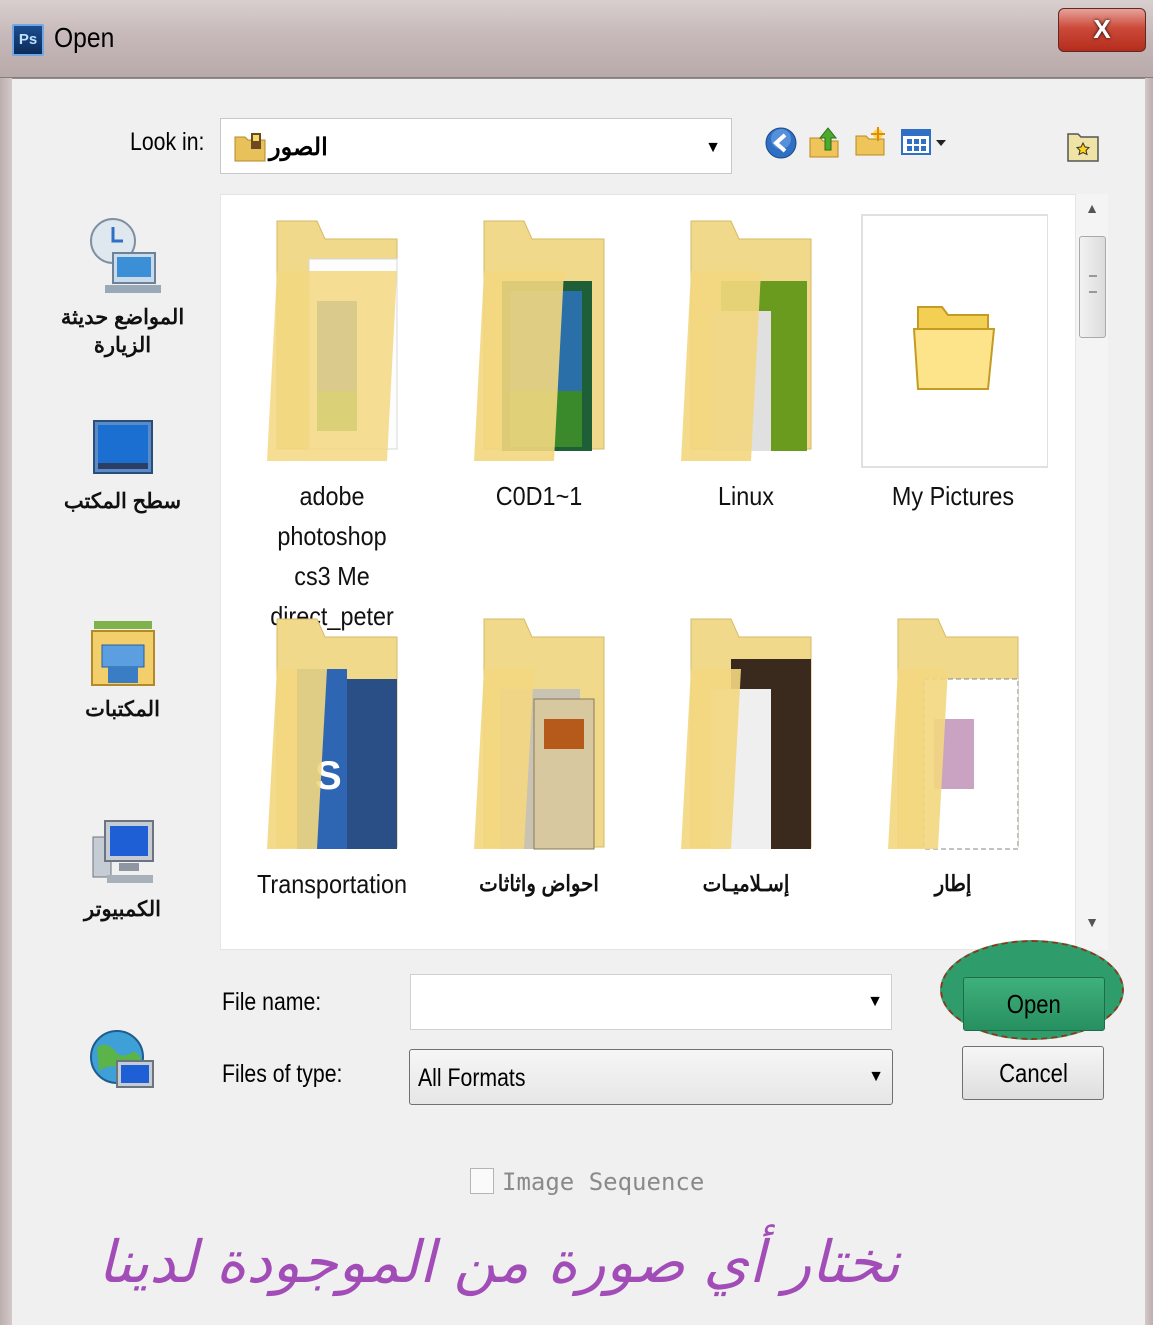 Image resolution: width=1153 pixels, height=1325 pixels. Describe the element at coordinates (476, 146) in the screenshot. I see `look-in-dropdown: الصور ▼` at that location.